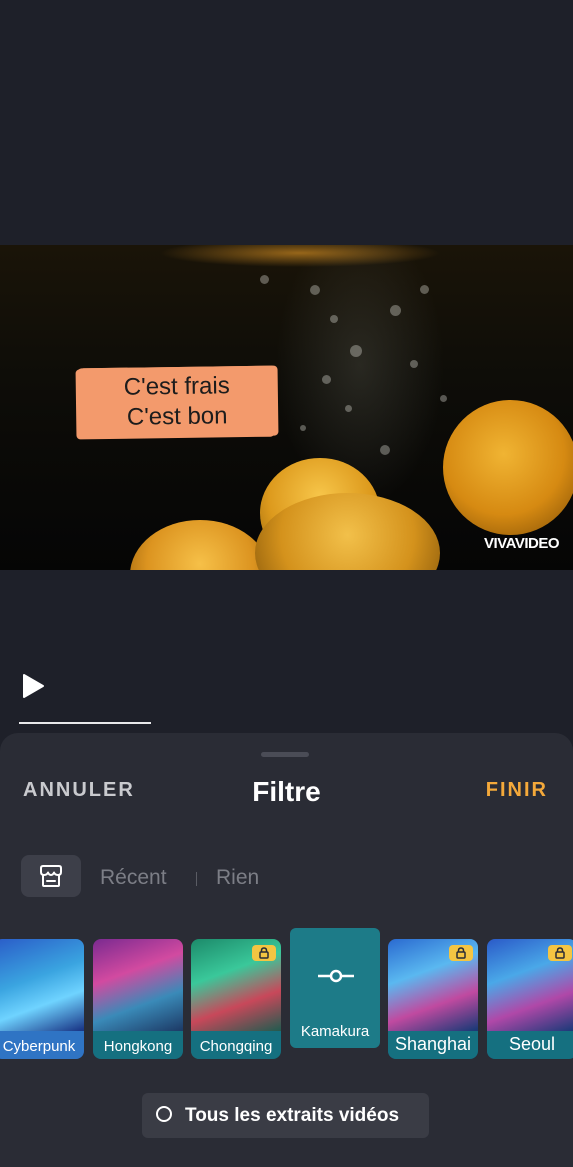 The width and height of the screenshot is (573, 1167). Describe the element at coordinates (336, 976) in the screenshot. I see `slider-adjust-icon` at that location.